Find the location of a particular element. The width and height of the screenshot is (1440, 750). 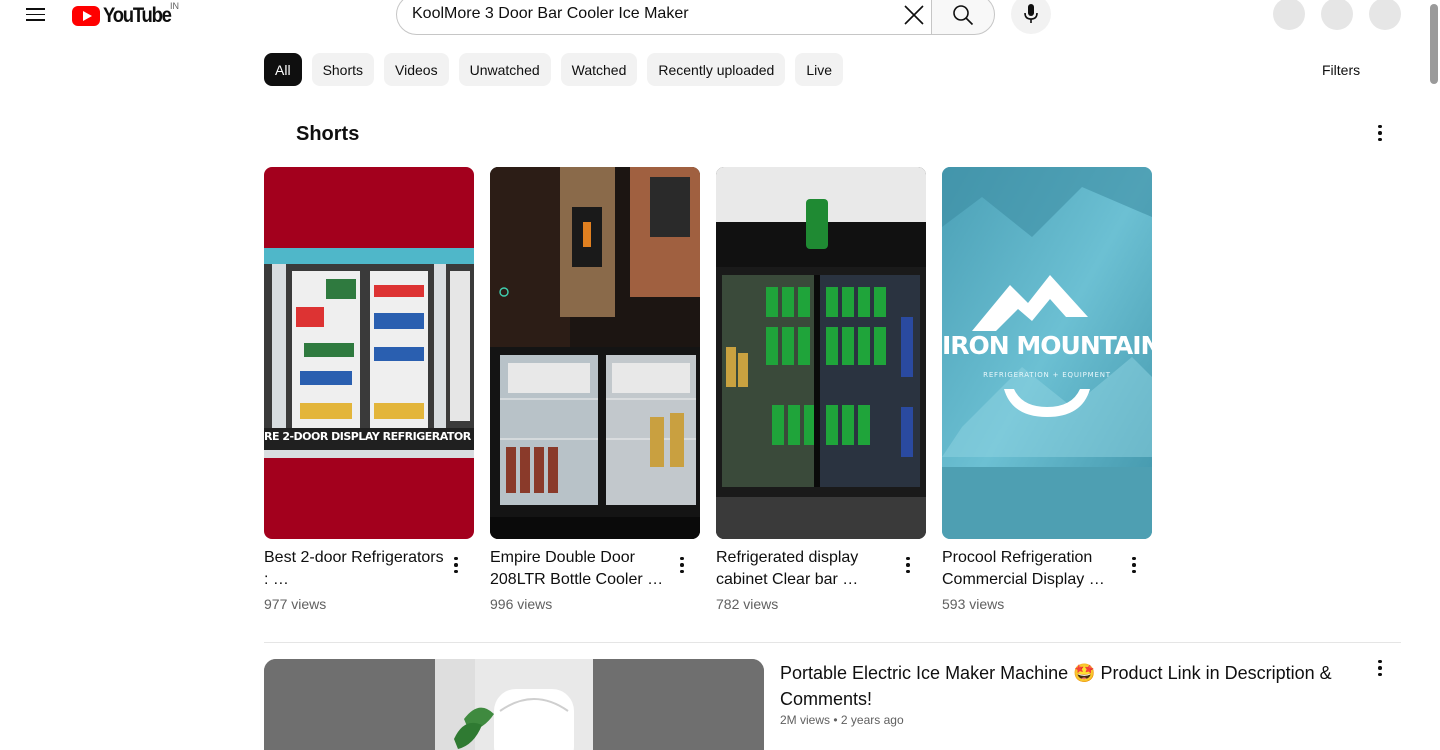

short-views: 977 views is located at coordinates (295, 604).